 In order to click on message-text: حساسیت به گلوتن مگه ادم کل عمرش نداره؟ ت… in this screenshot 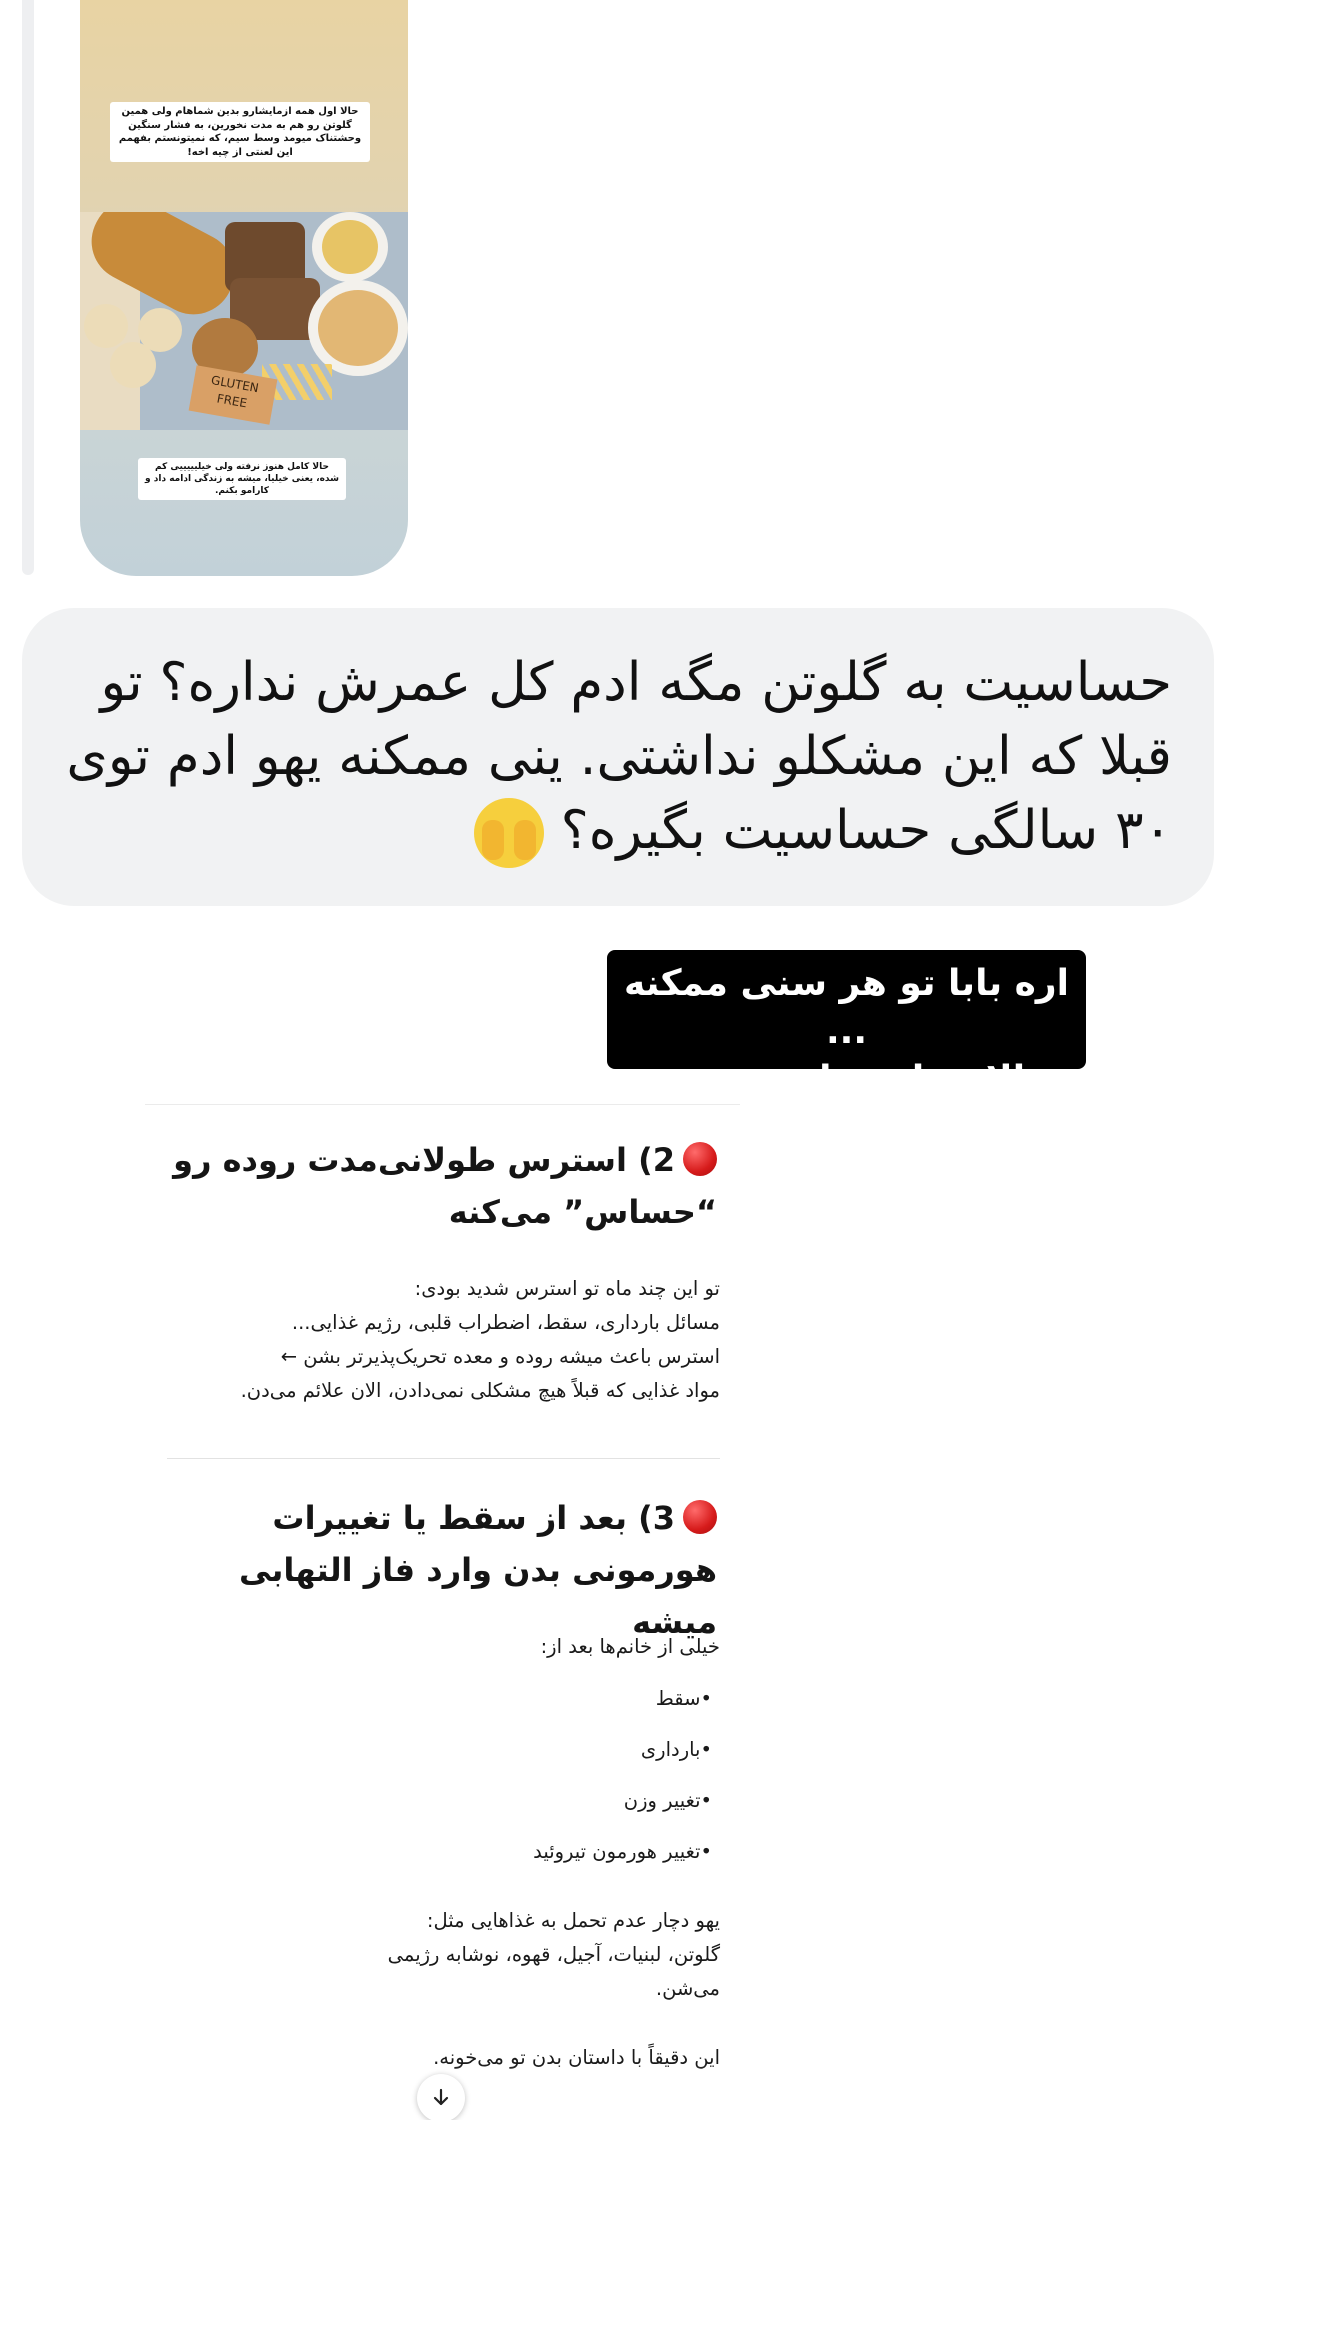, I will do `click(617, 757)`.